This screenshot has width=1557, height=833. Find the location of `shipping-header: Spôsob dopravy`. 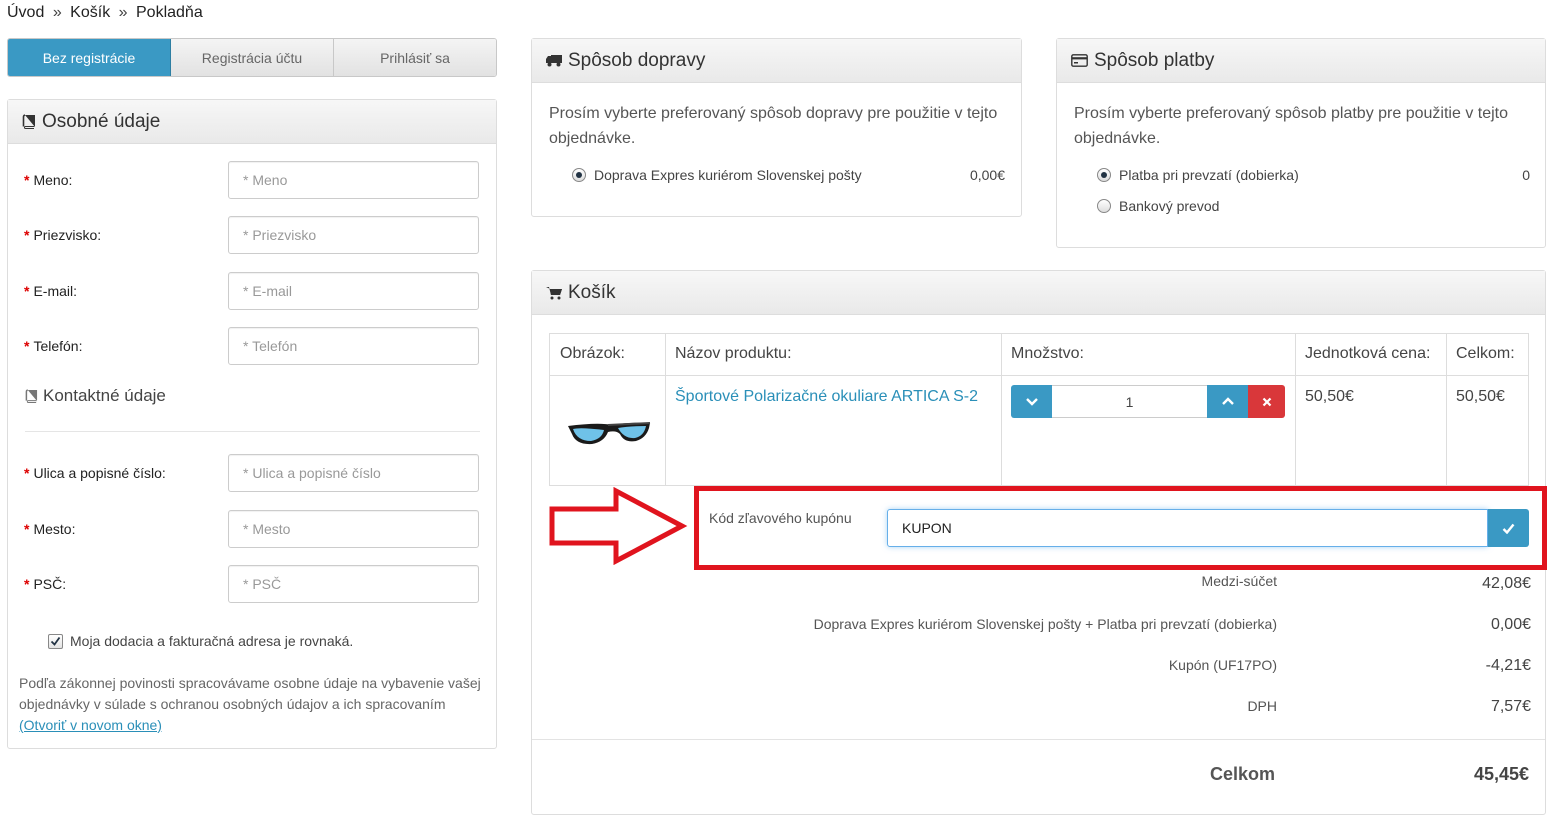

shipping-header: Spôsob dopravy is located at coordinates (776, 61).